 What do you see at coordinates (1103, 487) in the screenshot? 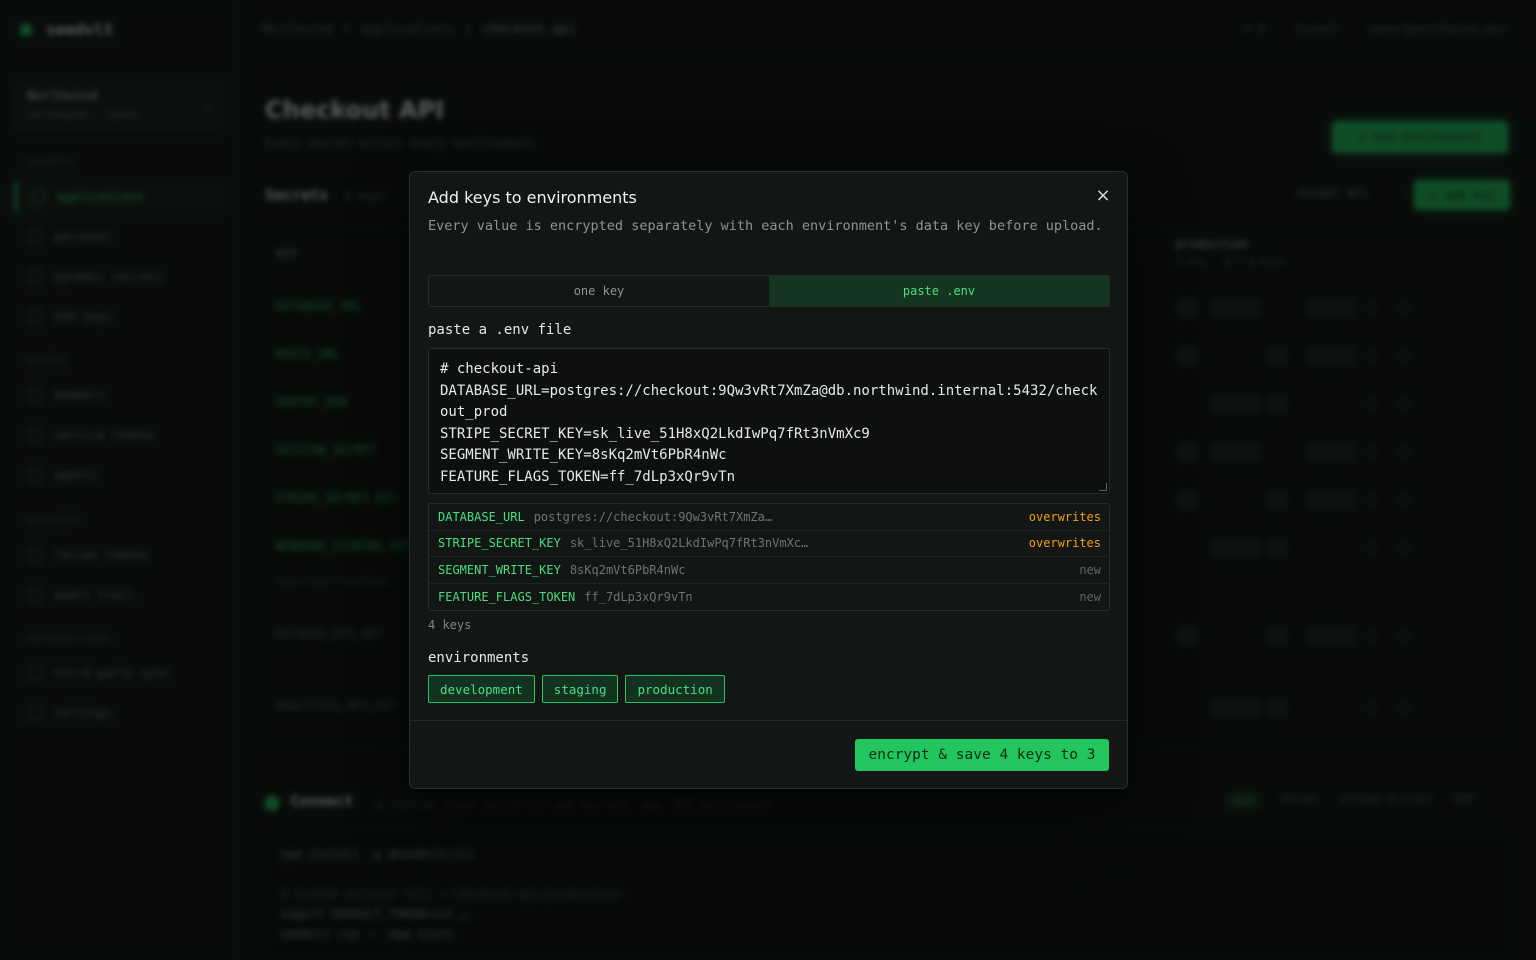
I see `resize-handle-icon` at bounding box center [1103, 487].